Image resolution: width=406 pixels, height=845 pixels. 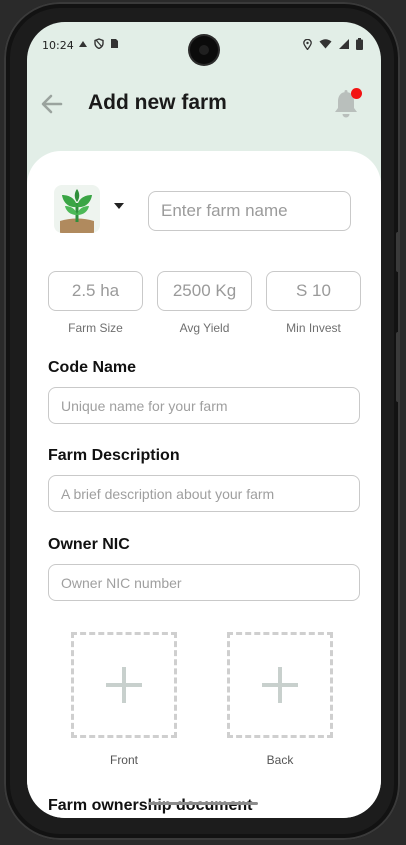 I want to click on notifications-button, so click(x=346, y=104).